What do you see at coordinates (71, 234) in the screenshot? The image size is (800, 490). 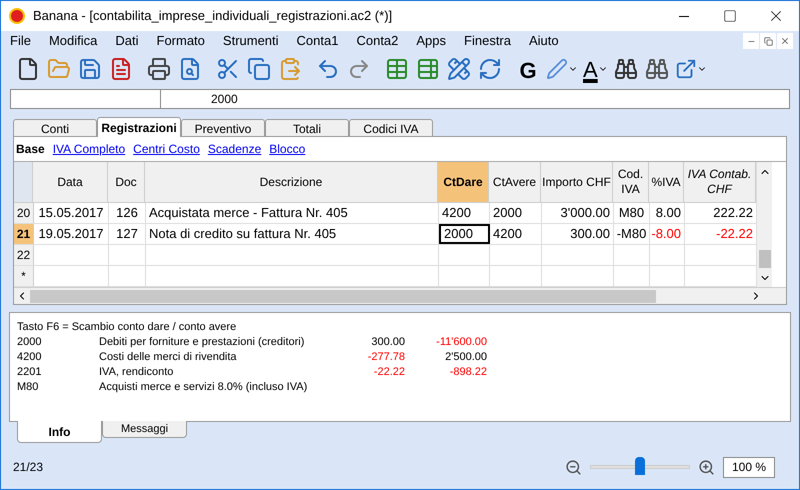 I see `table-cell: 19.05.2017` at bounding box center [71, 234].